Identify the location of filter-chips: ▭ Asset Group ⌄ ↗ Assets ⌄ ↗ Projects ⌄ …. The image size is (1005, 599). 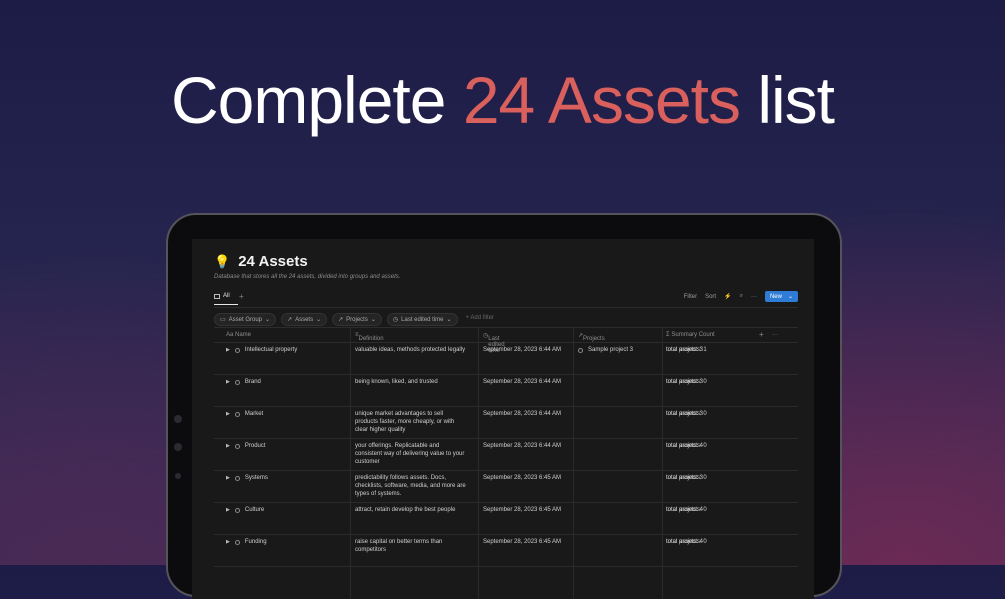
(355, 319).